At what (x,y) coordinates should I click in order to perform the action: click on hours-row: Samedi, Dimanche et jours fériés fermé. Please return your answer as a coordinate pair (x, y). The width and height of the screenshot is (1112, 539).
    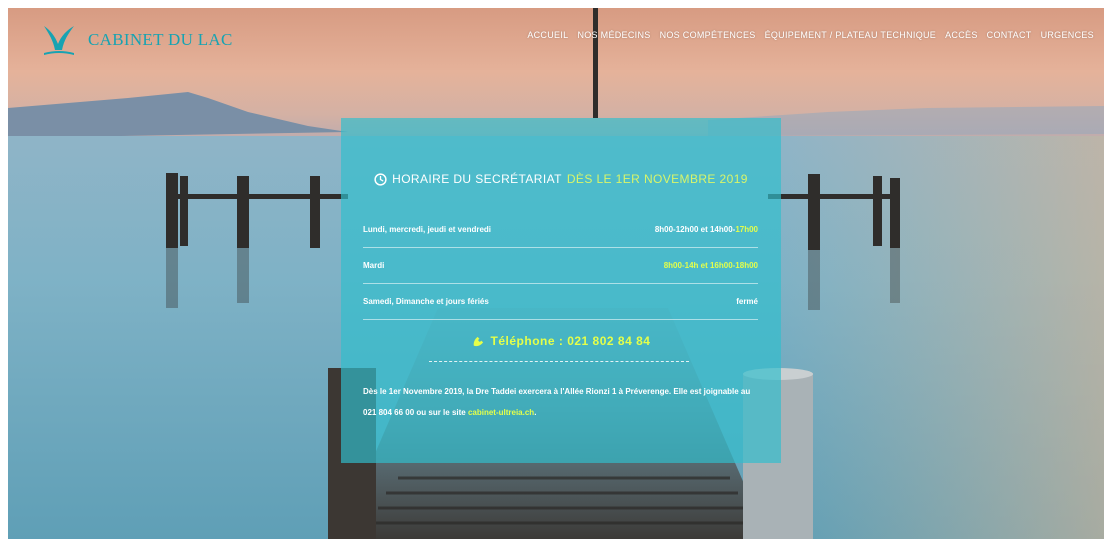
    Looking at the image, I should click on (560, 302).